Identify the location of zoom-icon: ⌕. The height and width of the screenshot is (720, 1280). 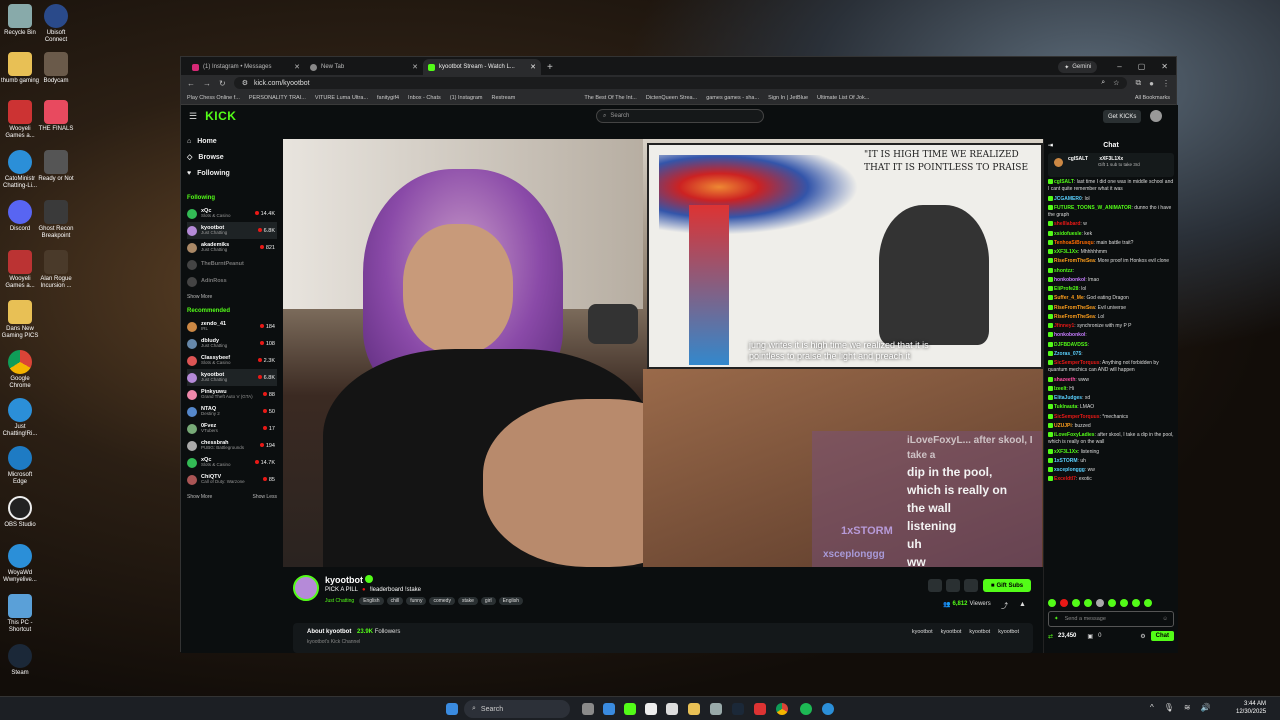
(1103, 83).